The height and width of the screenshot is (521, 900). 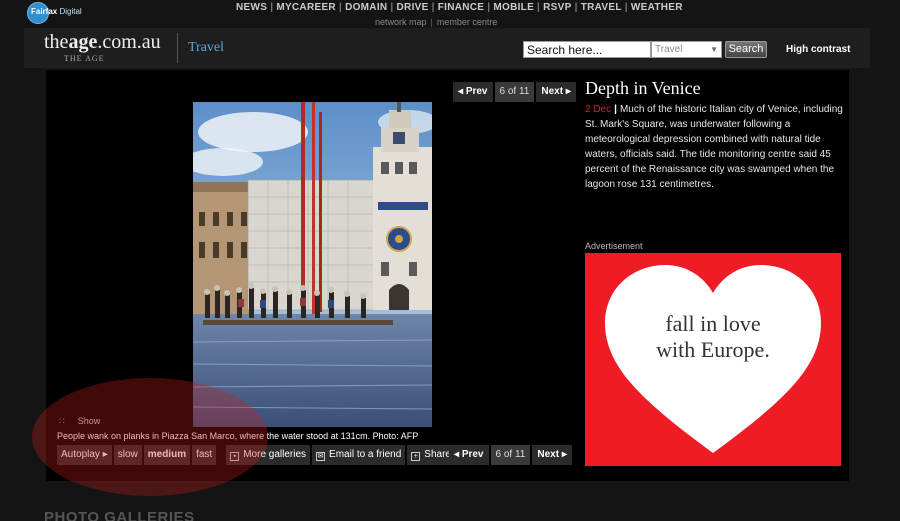 I want to click on prev-button-bottom: ◂ Prev, so click(x=469, y=455).